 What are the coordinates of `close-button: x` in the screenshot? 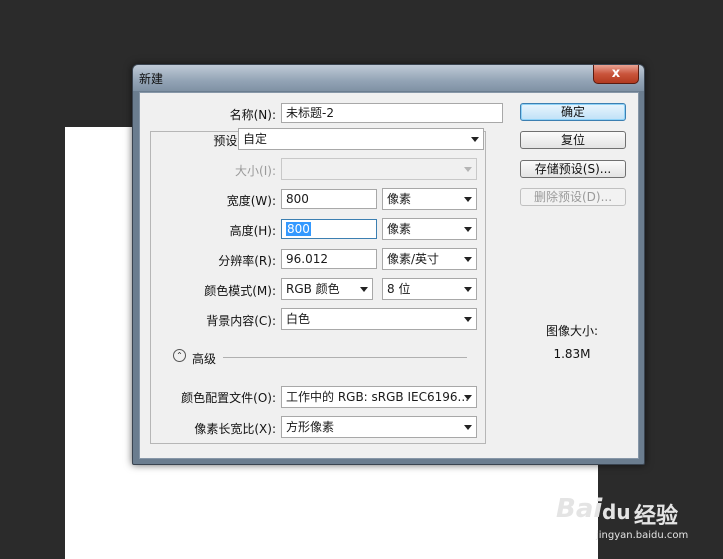 It's located at (616, 74).